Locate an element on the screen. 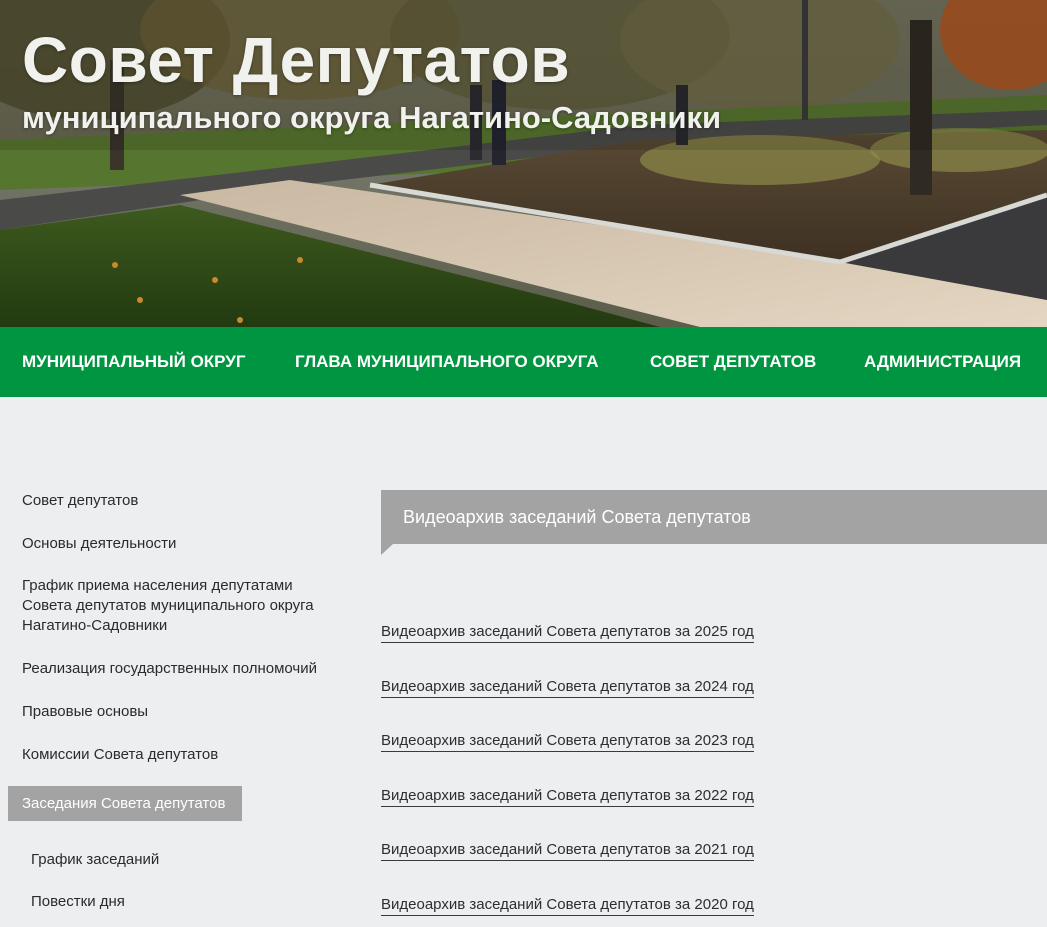 This screenshot has width=1047, height=927. sidebar-item-state-powers: Реализация государственных полномочий is located at coordinates (182, 669).